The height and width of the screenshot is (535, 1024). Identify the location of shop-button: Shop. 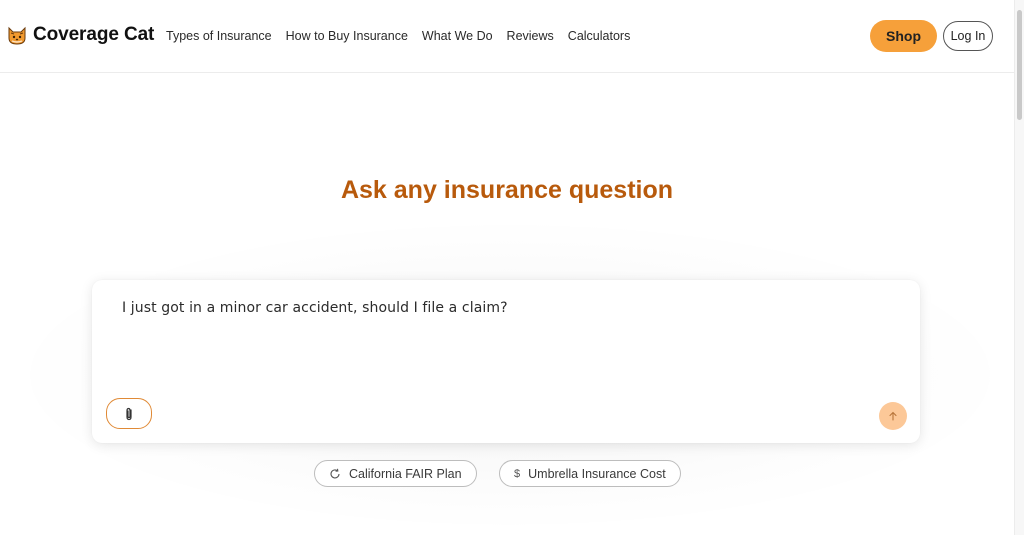
(903, 36).